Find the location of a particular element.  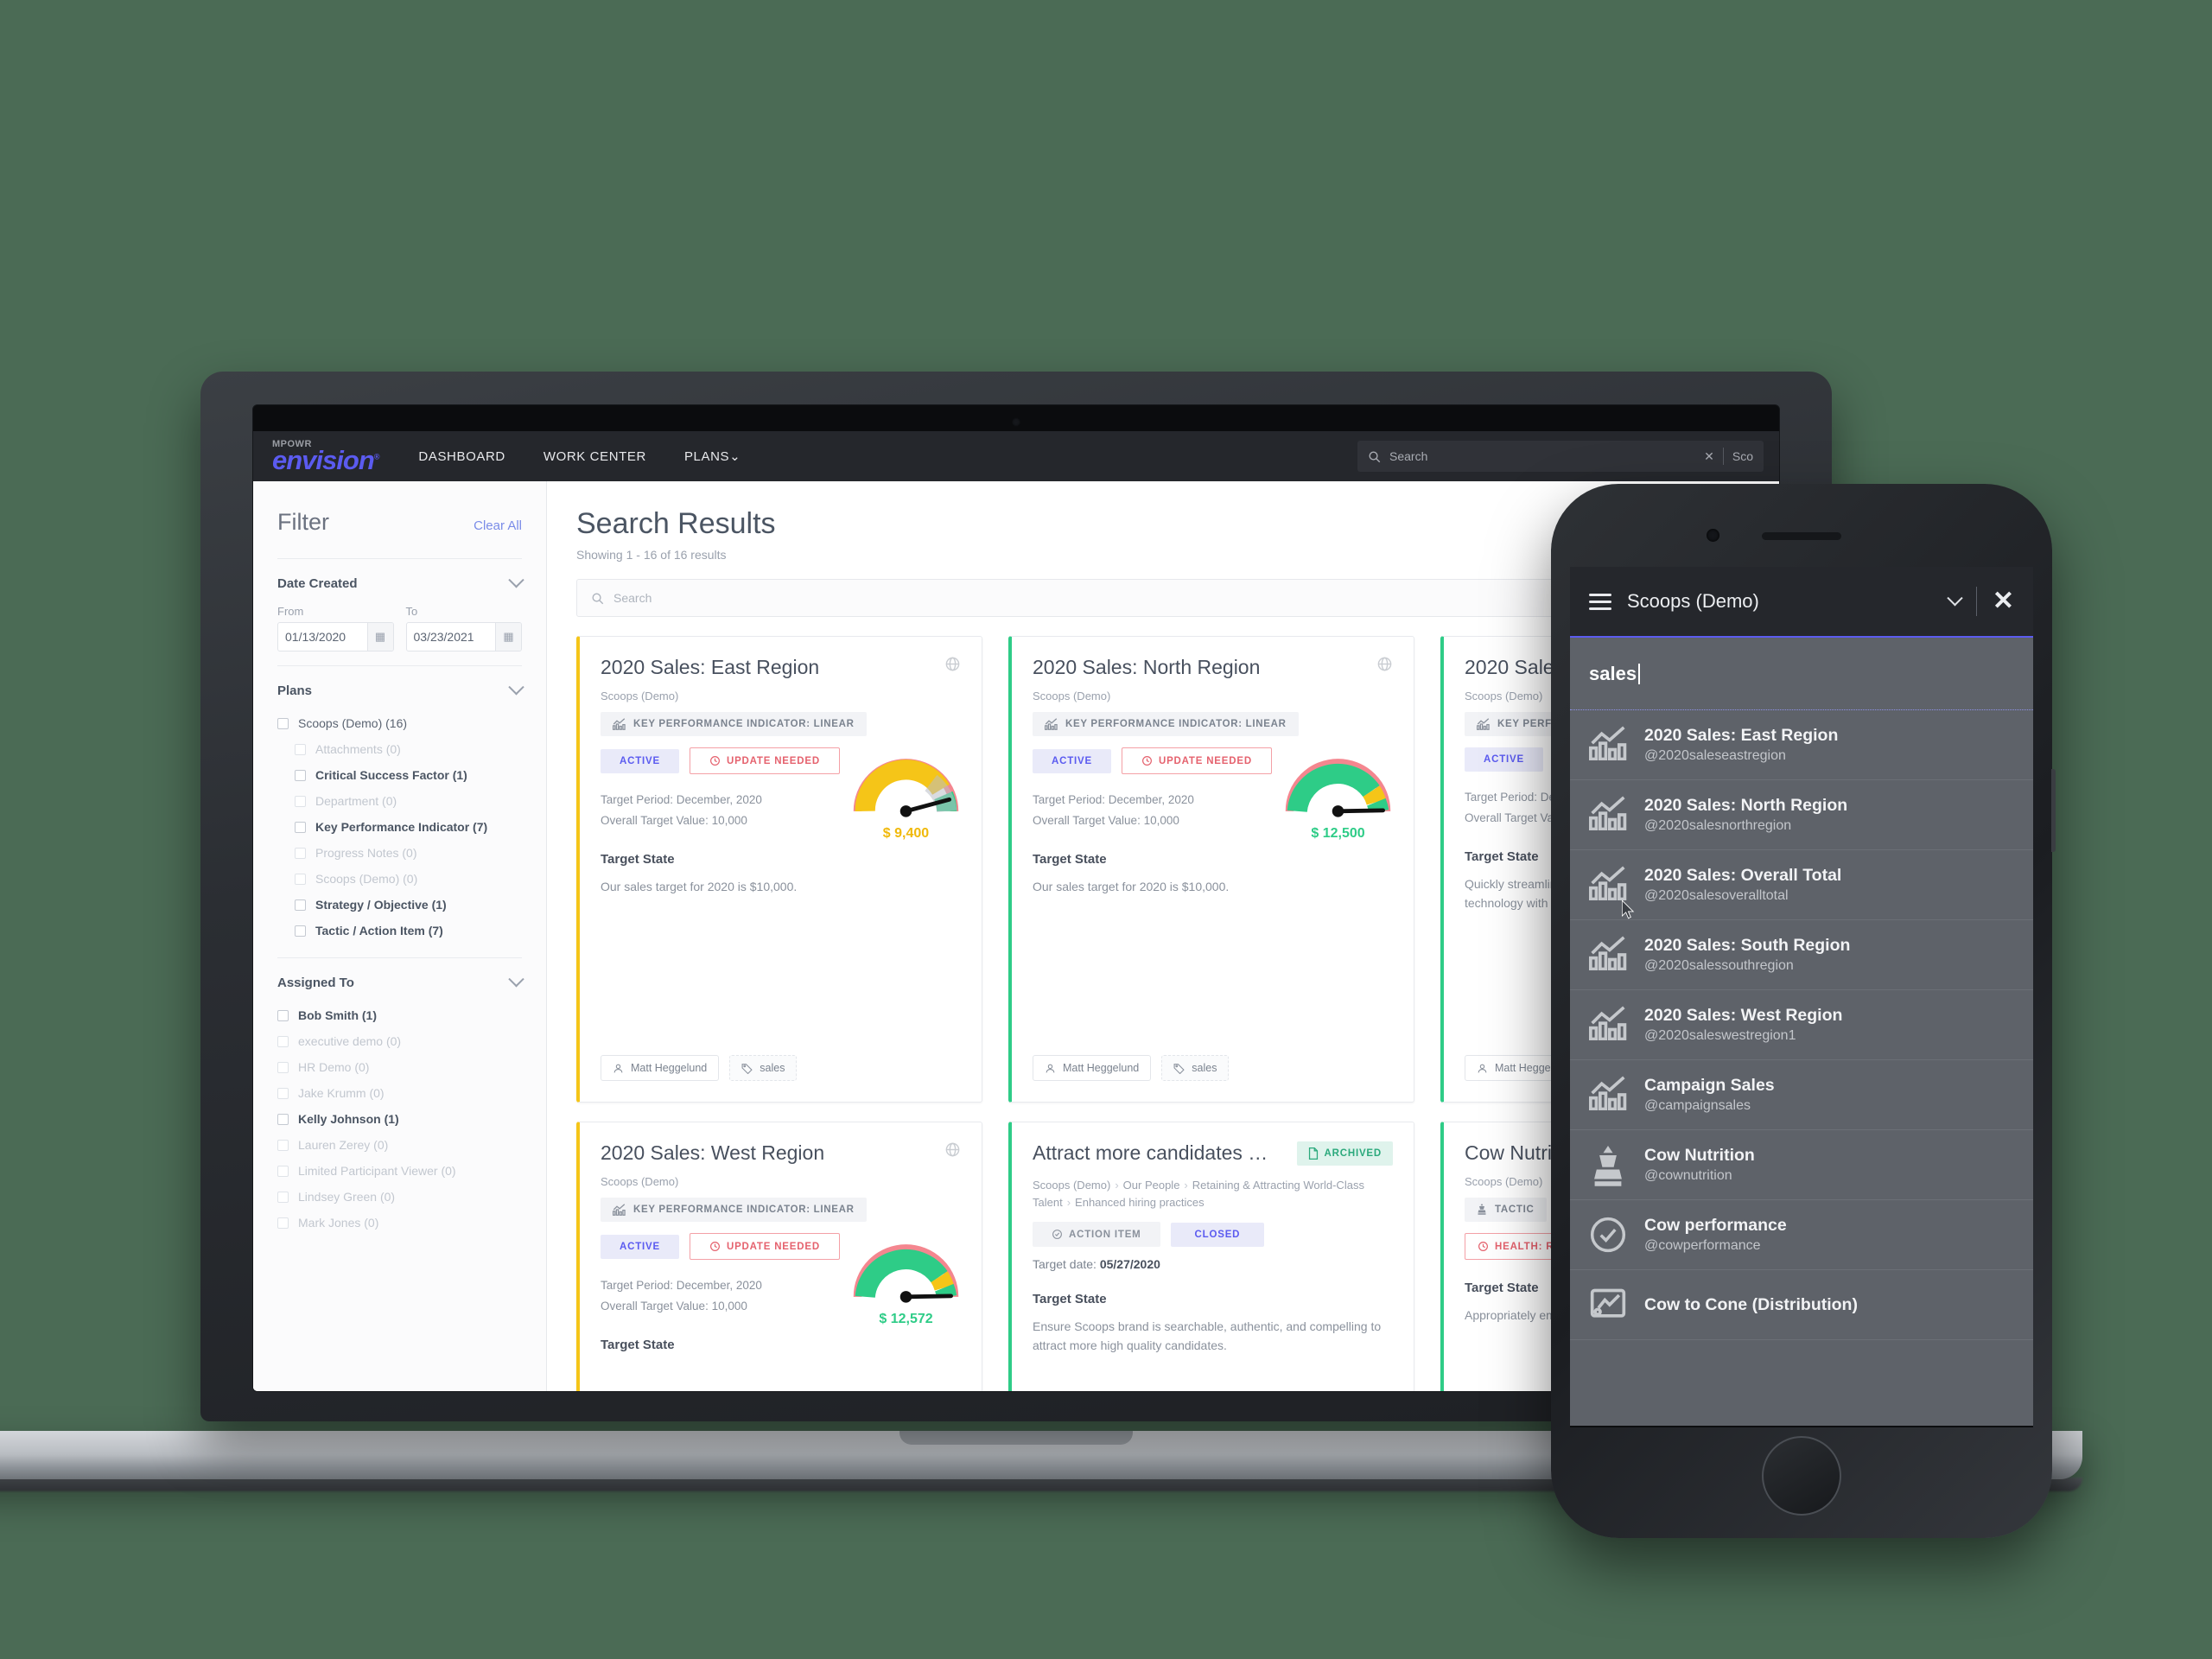

filter-checkbox-label: executive demo (0) is located at coordinates (350, 1041).